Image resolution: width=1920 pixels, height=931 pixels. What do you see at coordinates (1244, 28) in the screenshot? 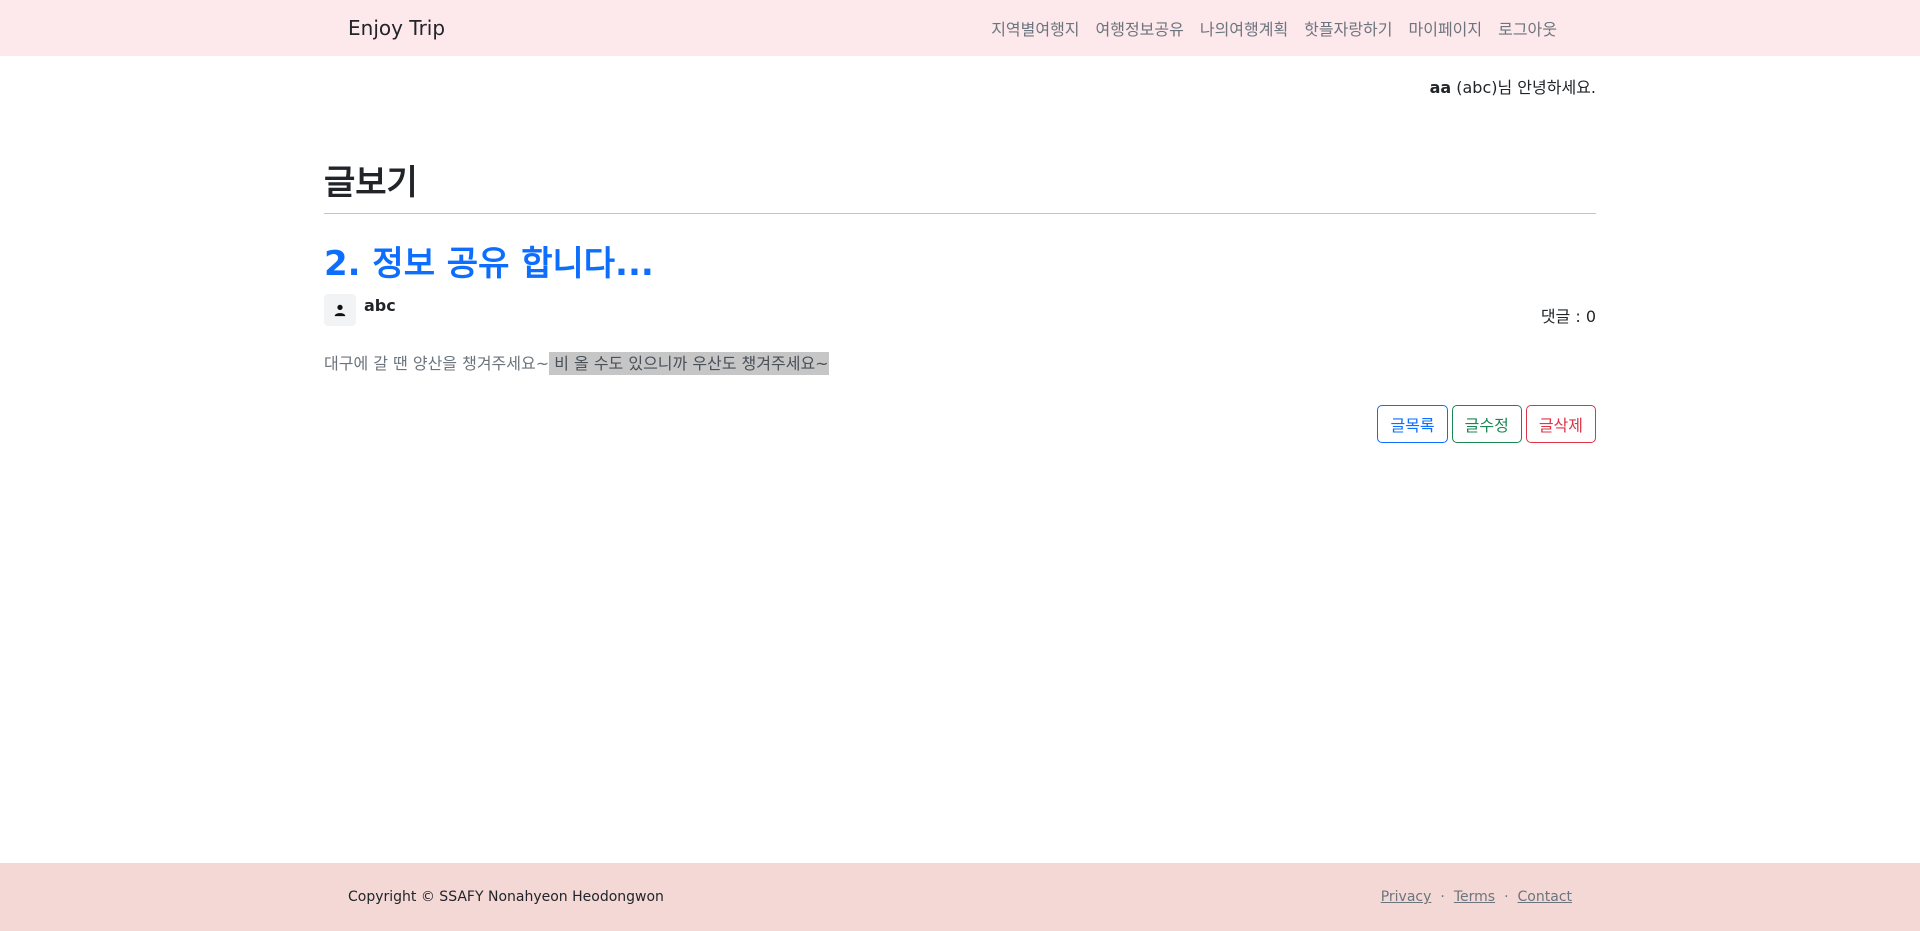
I see `nav-item-my-trip-plan: 나의여행계획` at bounding box center [1244, 28].